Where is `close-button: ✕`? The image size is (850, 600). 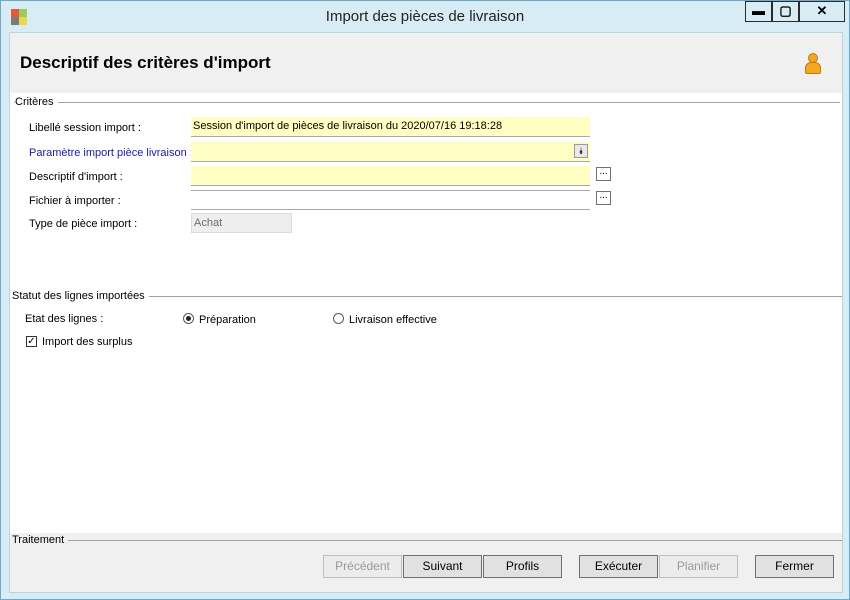 close-button: ✕ is located at coordinates (822, 11).